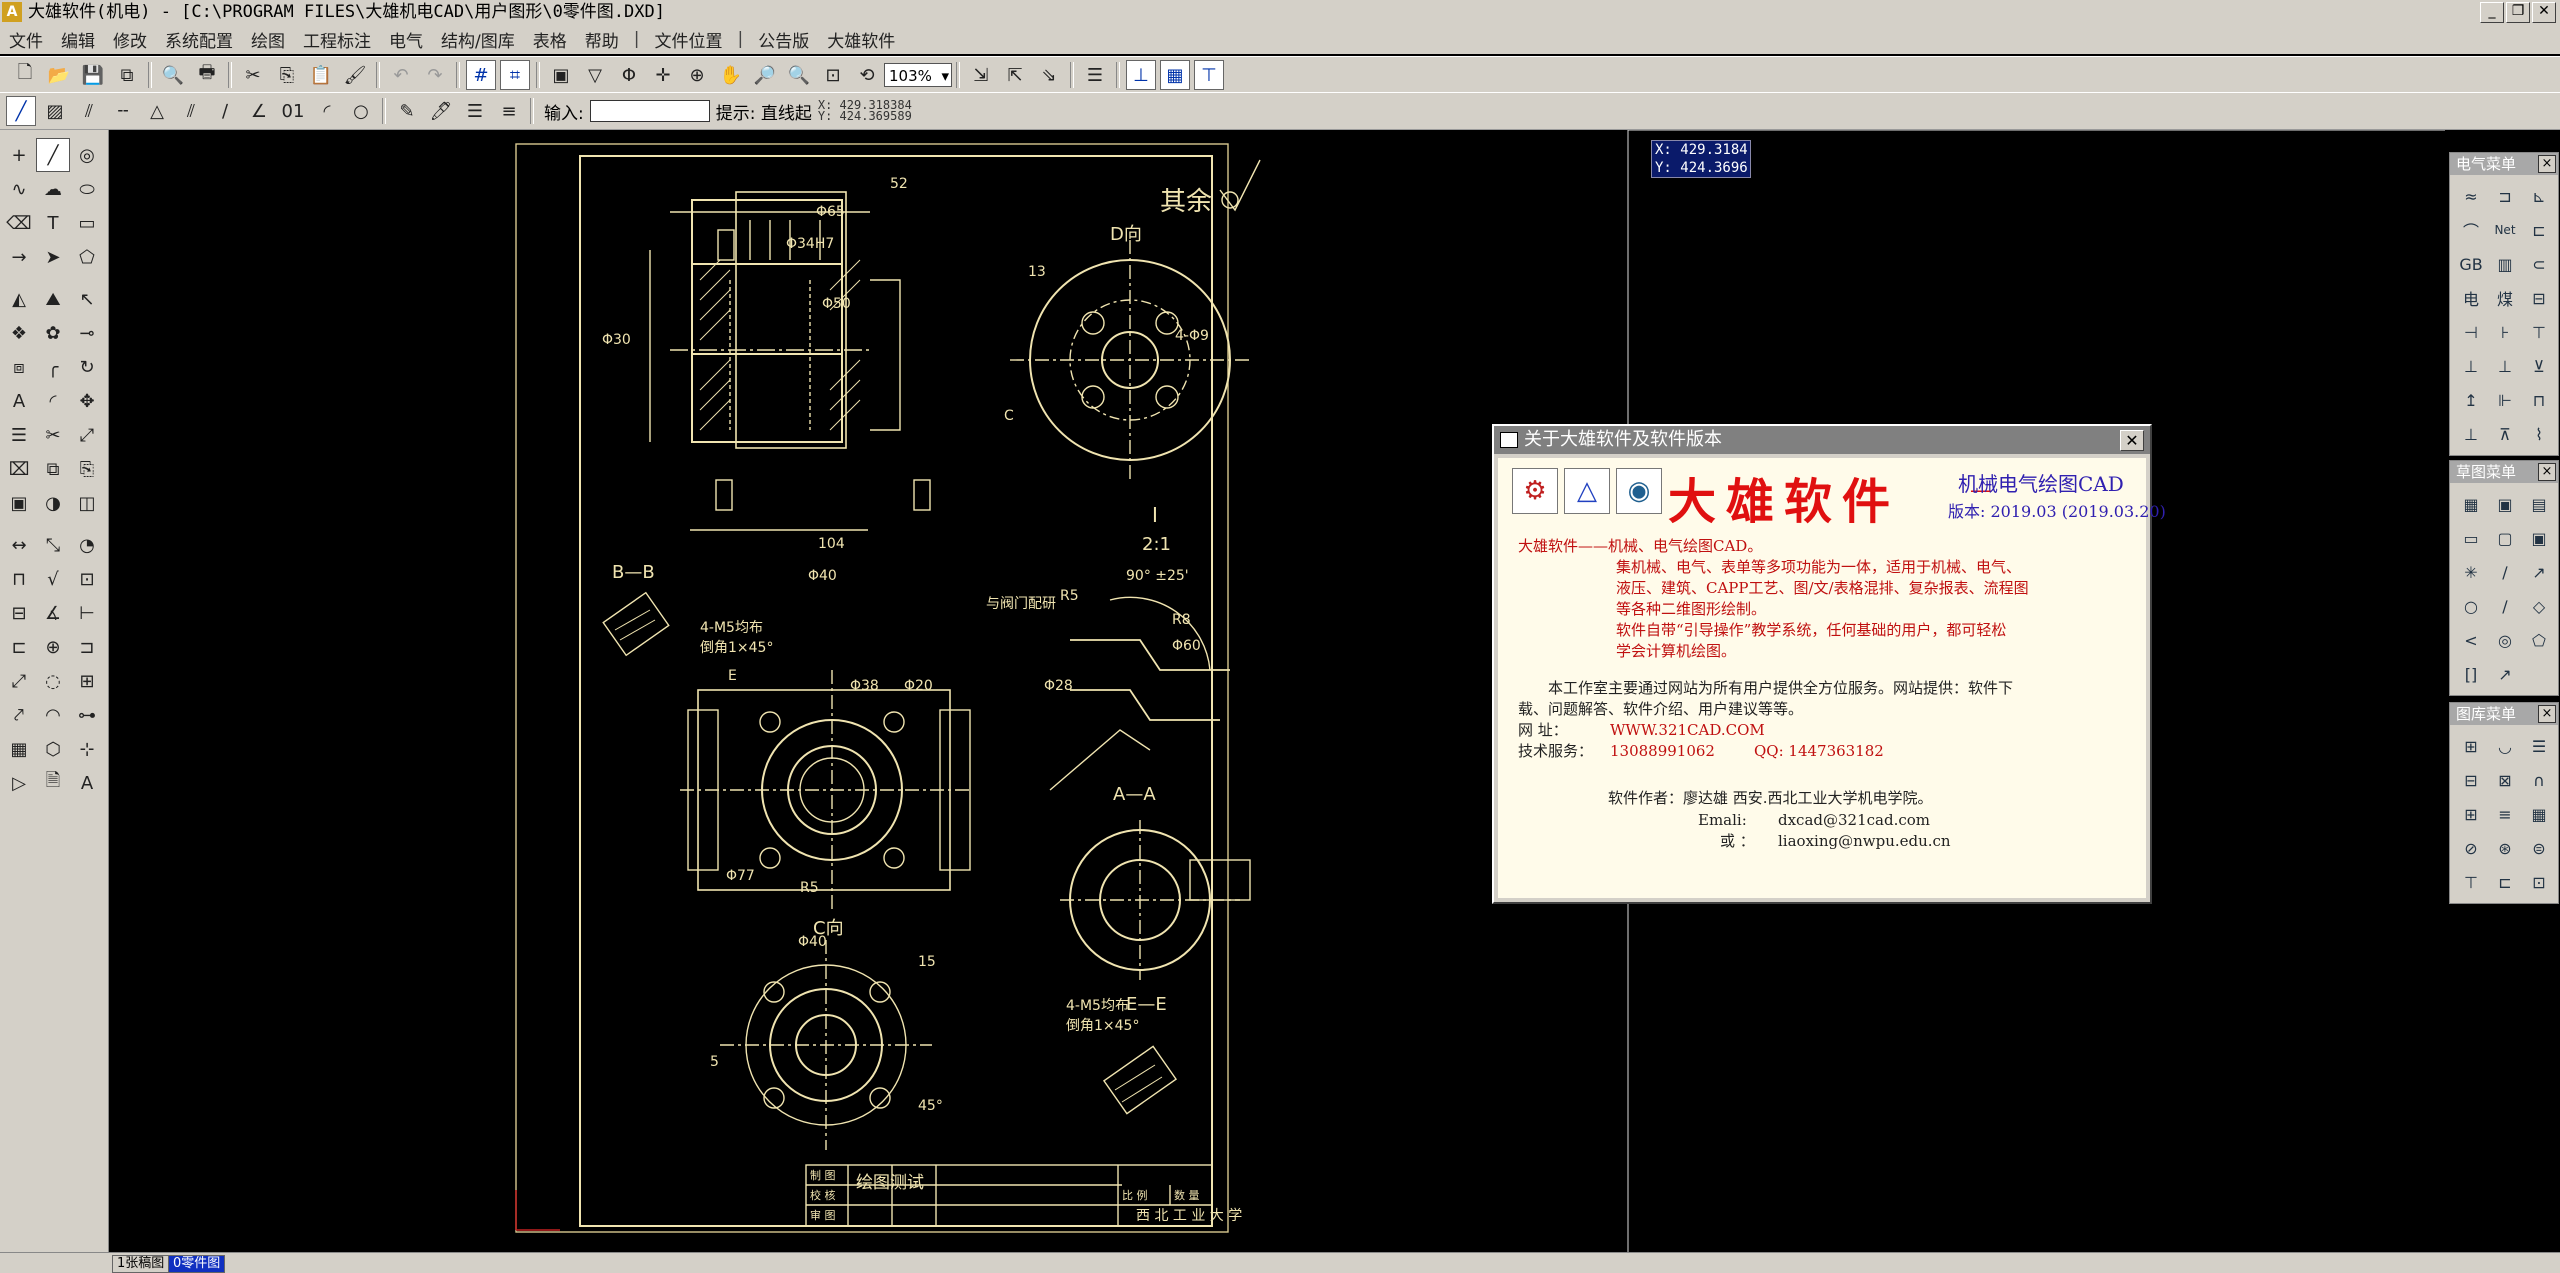 This screenshot has width=2560, height=1273. I want to click on array-icon: ❖, so click(19, 333).